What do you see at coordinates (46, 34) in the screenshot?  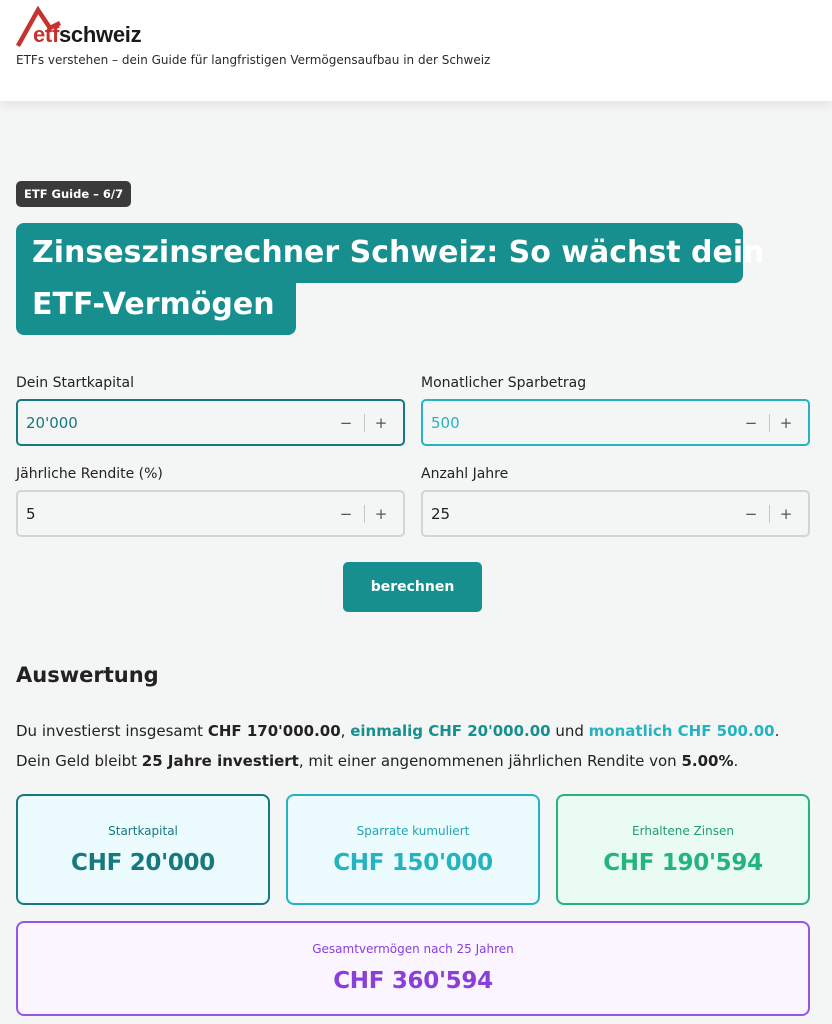 I see `logo-etf-text: etf` at bounding box center [46, 34].